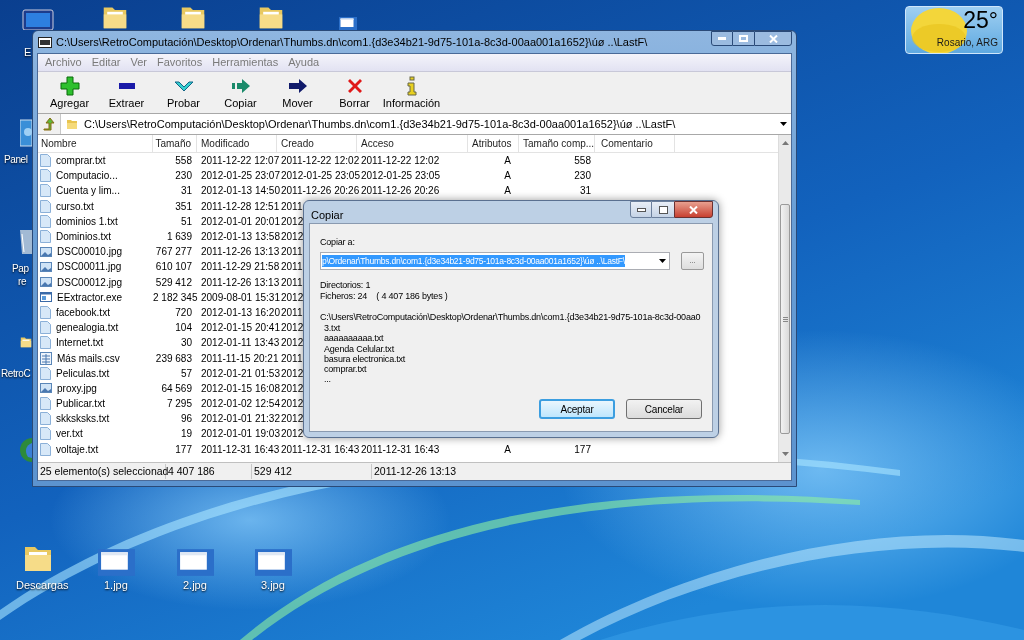  Describe the element at coordinates (273, 585) in the screenshot. I see `desktop-icon-label: 3.jpg` at that location.